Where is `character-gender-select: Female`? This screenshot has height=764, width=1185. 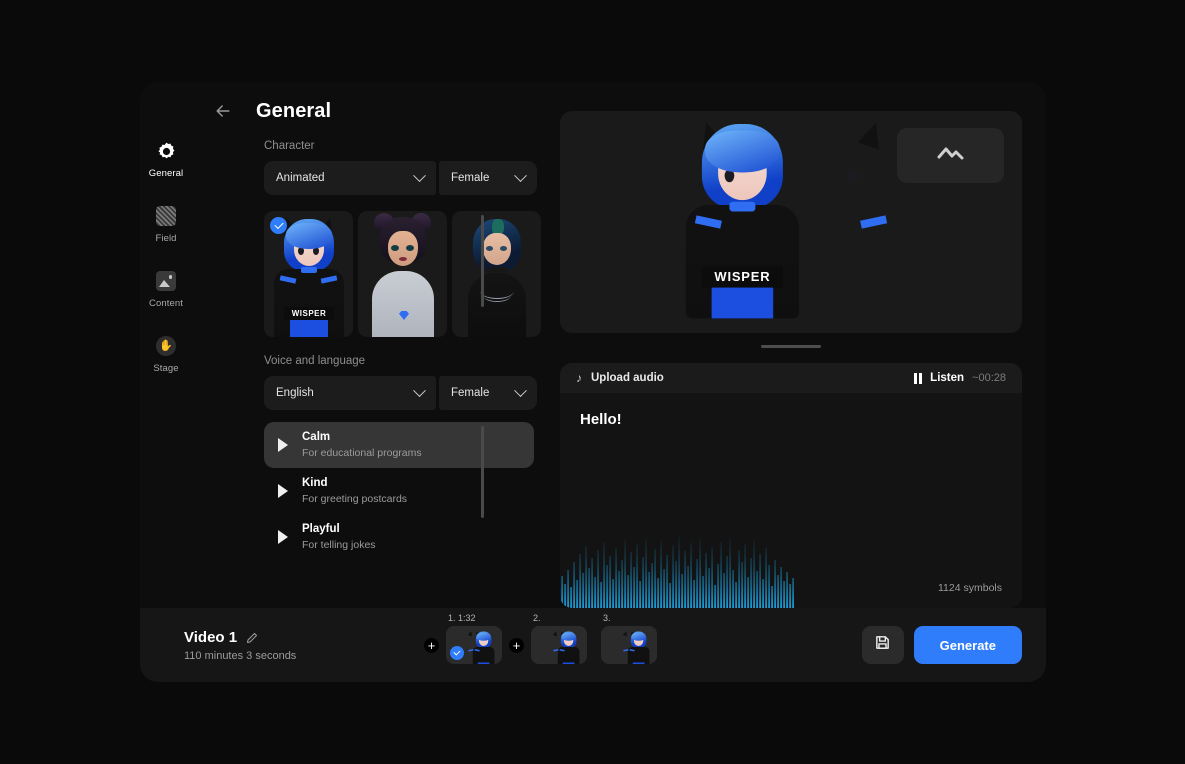
character-gender-select: Female is located at coordinates (488, 178).